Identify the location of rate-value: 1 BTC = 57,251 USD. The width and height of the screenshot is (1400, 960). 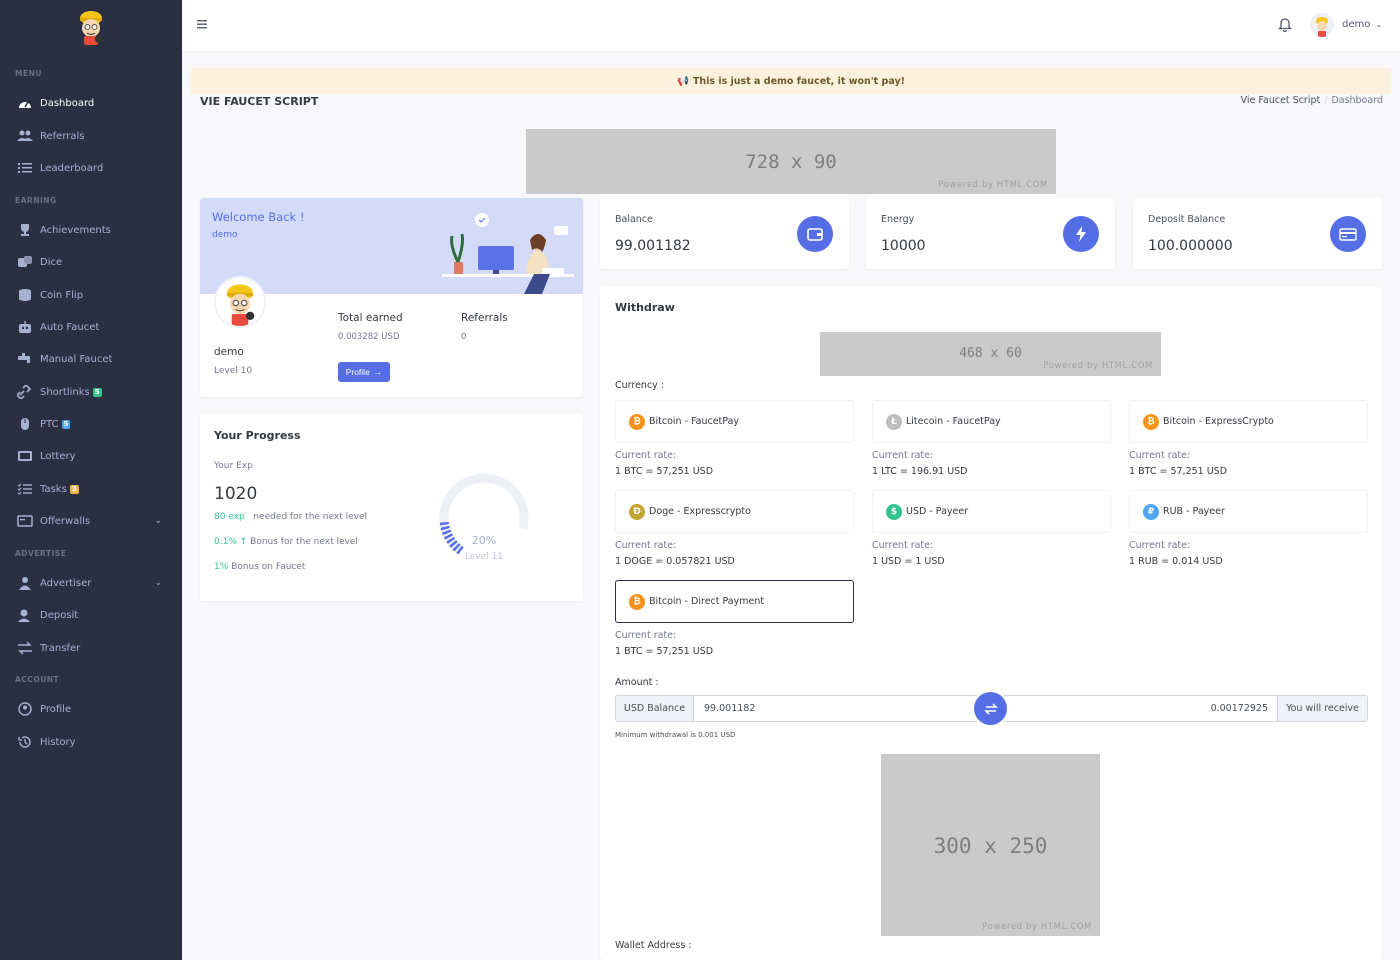
(664, 651).